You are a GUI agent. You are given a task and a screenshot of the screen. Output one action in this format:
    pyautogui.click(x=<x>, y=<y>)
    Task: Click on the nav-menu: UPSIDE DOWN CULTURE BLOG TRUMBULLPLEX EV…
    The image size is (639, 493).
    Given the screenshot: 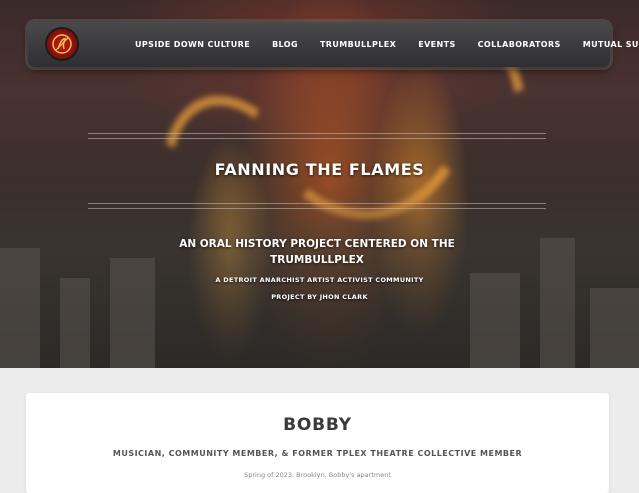 What is the action you would take?
    pyautogui.click(x=387, y=44)
    